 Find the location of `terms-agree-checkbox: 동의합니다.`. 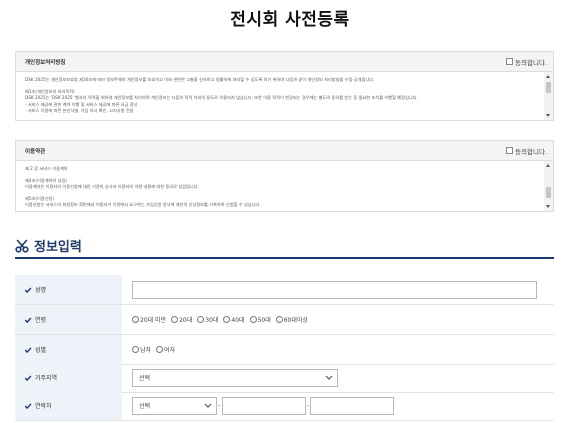

terms-agree-checkbox: 동의합니다. is located at coordinates (526, 151).